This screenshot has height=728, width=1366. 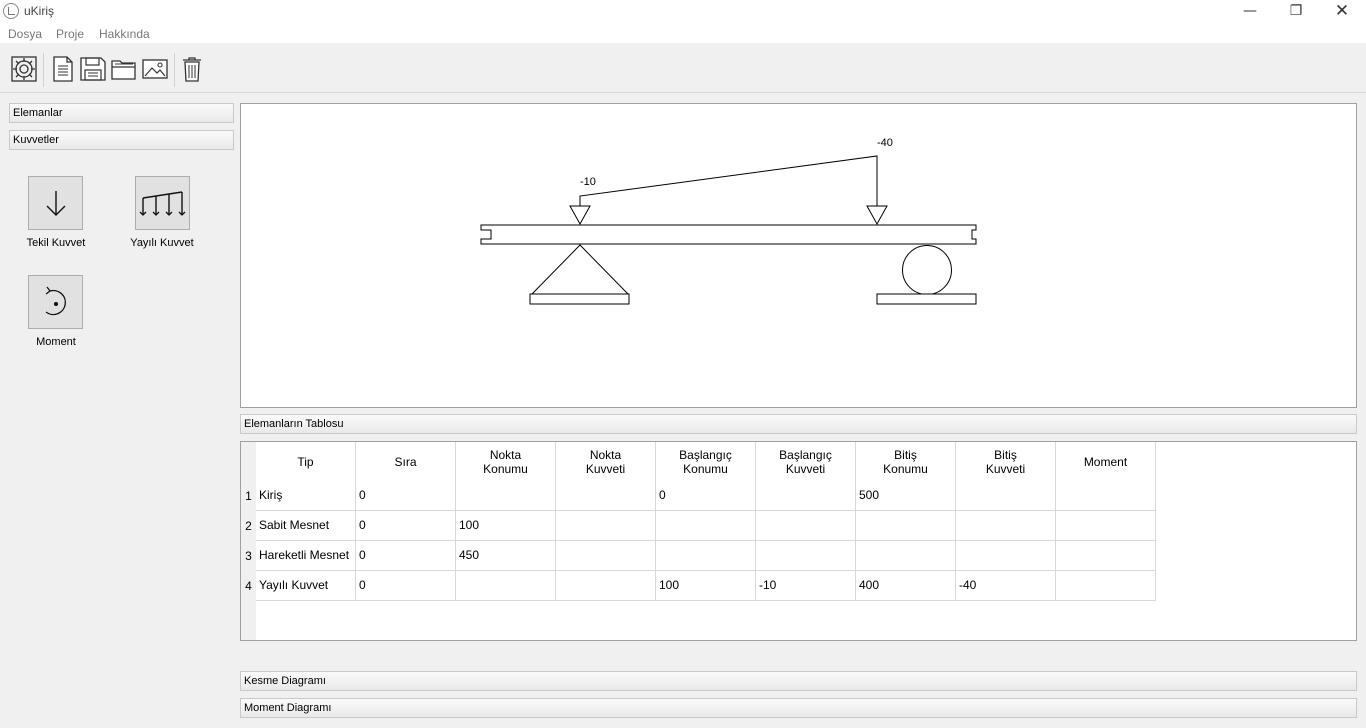 I want to click on yayili-kuvvet-label: Yayılı Kuvvet, so click(x=162, y=243).